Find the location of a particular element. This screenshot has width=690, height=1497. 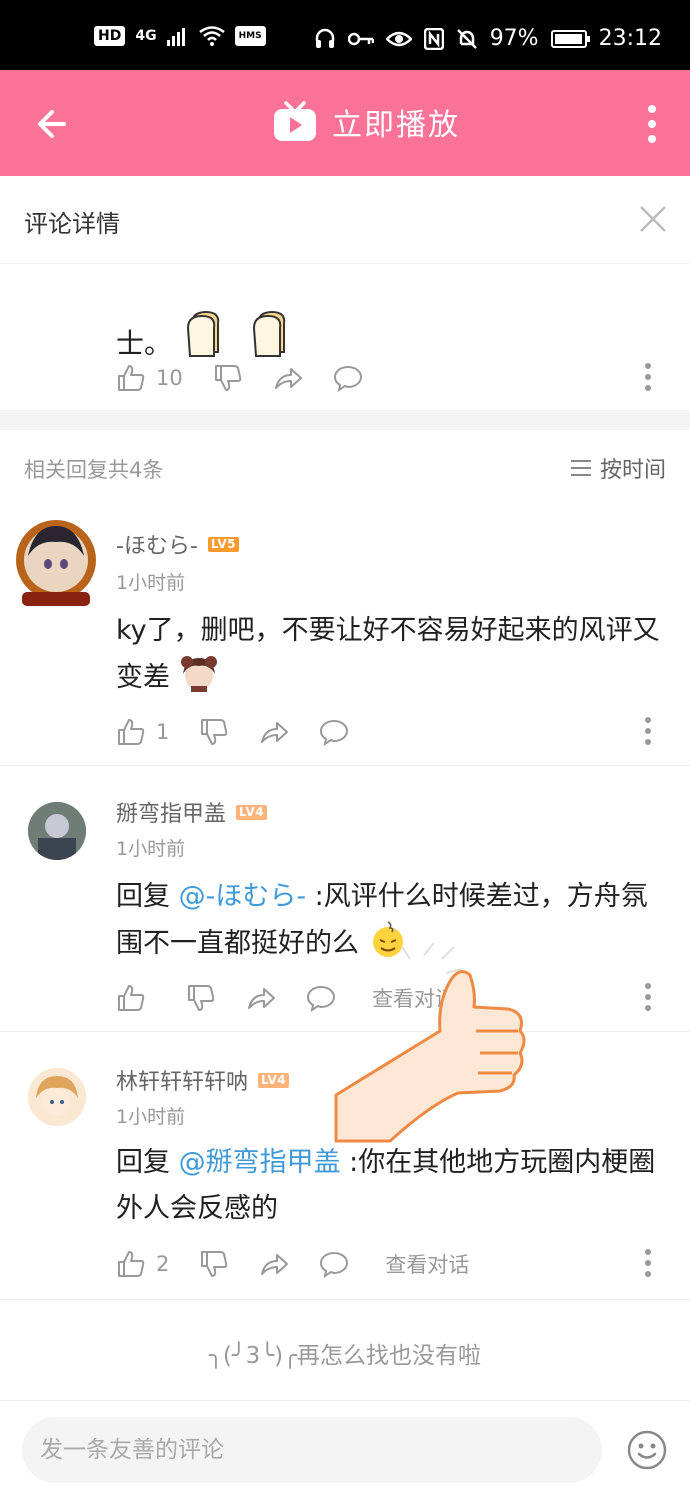

clock: 23:12 is located at coordinates (630, 38).